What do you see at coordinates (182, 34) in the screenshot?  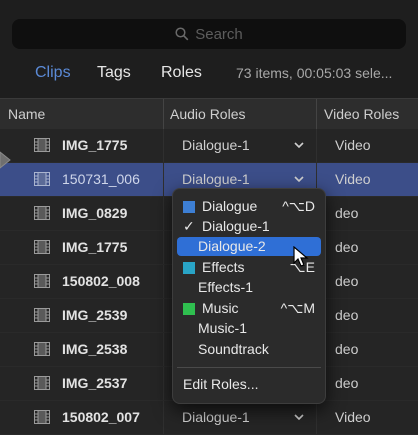 I see `search-icon` at bounding box center [182, 34].